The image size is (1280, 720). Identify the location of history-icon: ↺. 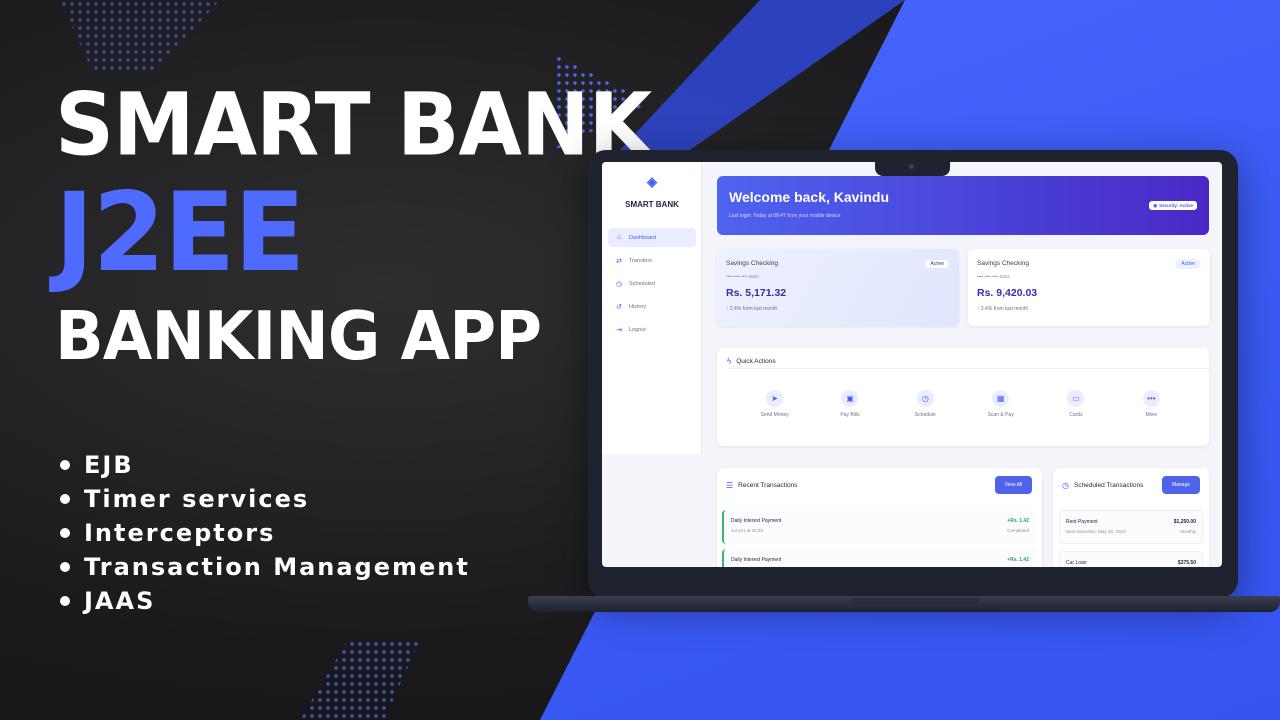
(619, 307).